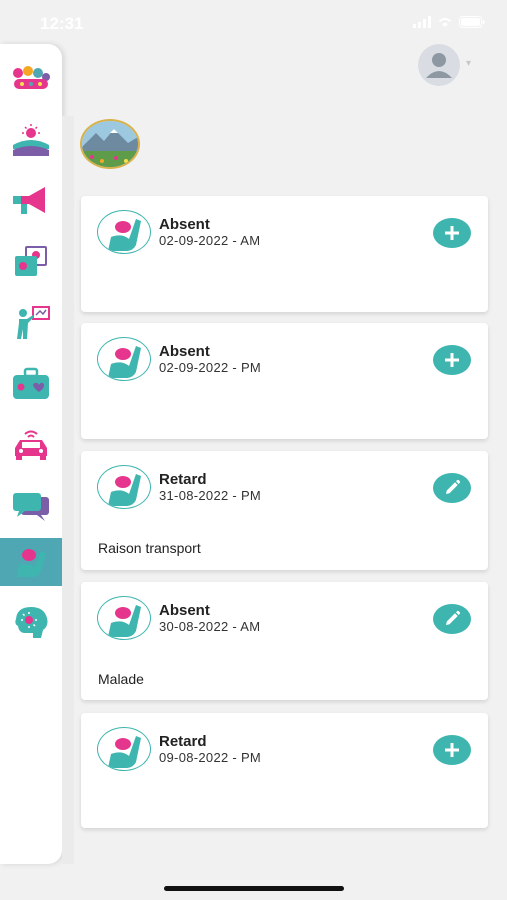 This screenshot has height=900, width=507. I want to click on sidebar-item-health, so click(31, 384).